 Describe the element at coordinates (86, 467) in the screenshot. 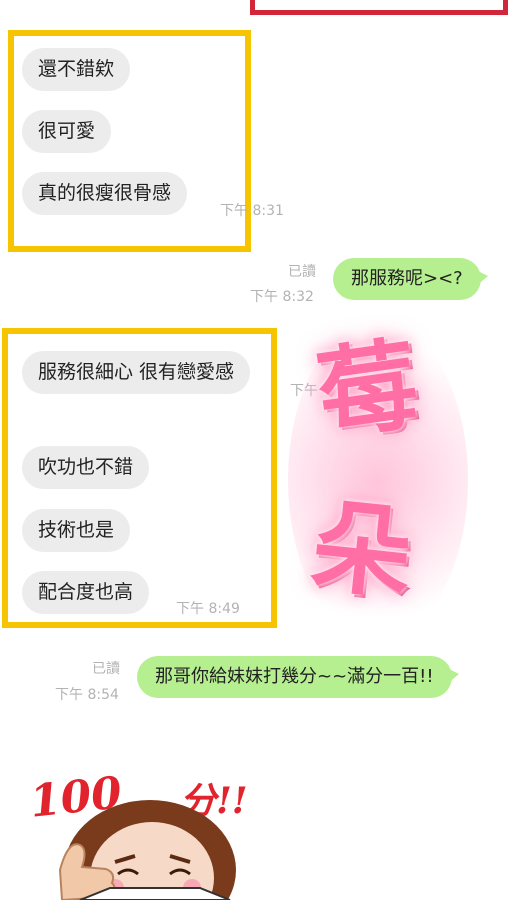

I see `message-bubble-5: 吹功也不錯` at that location.